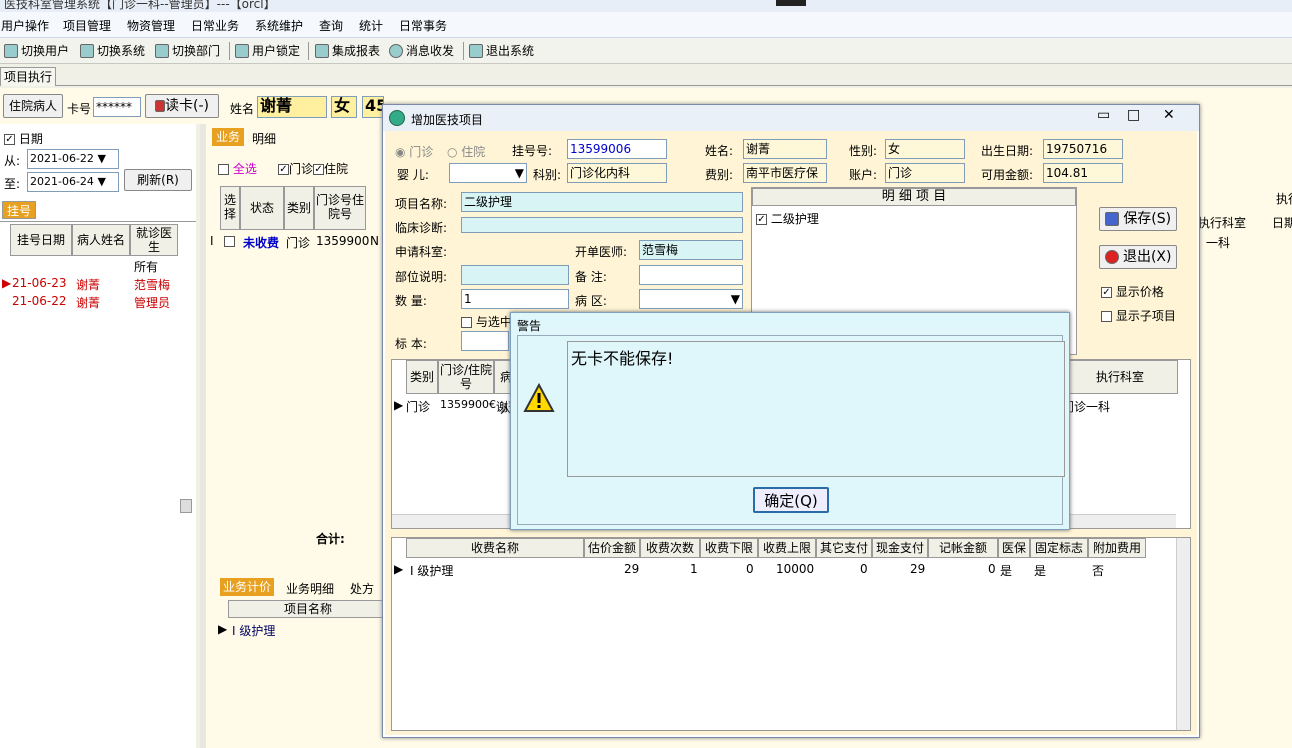 This screenshot has height=748, width=1292. Describe the element at coordinates (228, 137) in the screenshot. I see `tab-business: 业务` at that location.